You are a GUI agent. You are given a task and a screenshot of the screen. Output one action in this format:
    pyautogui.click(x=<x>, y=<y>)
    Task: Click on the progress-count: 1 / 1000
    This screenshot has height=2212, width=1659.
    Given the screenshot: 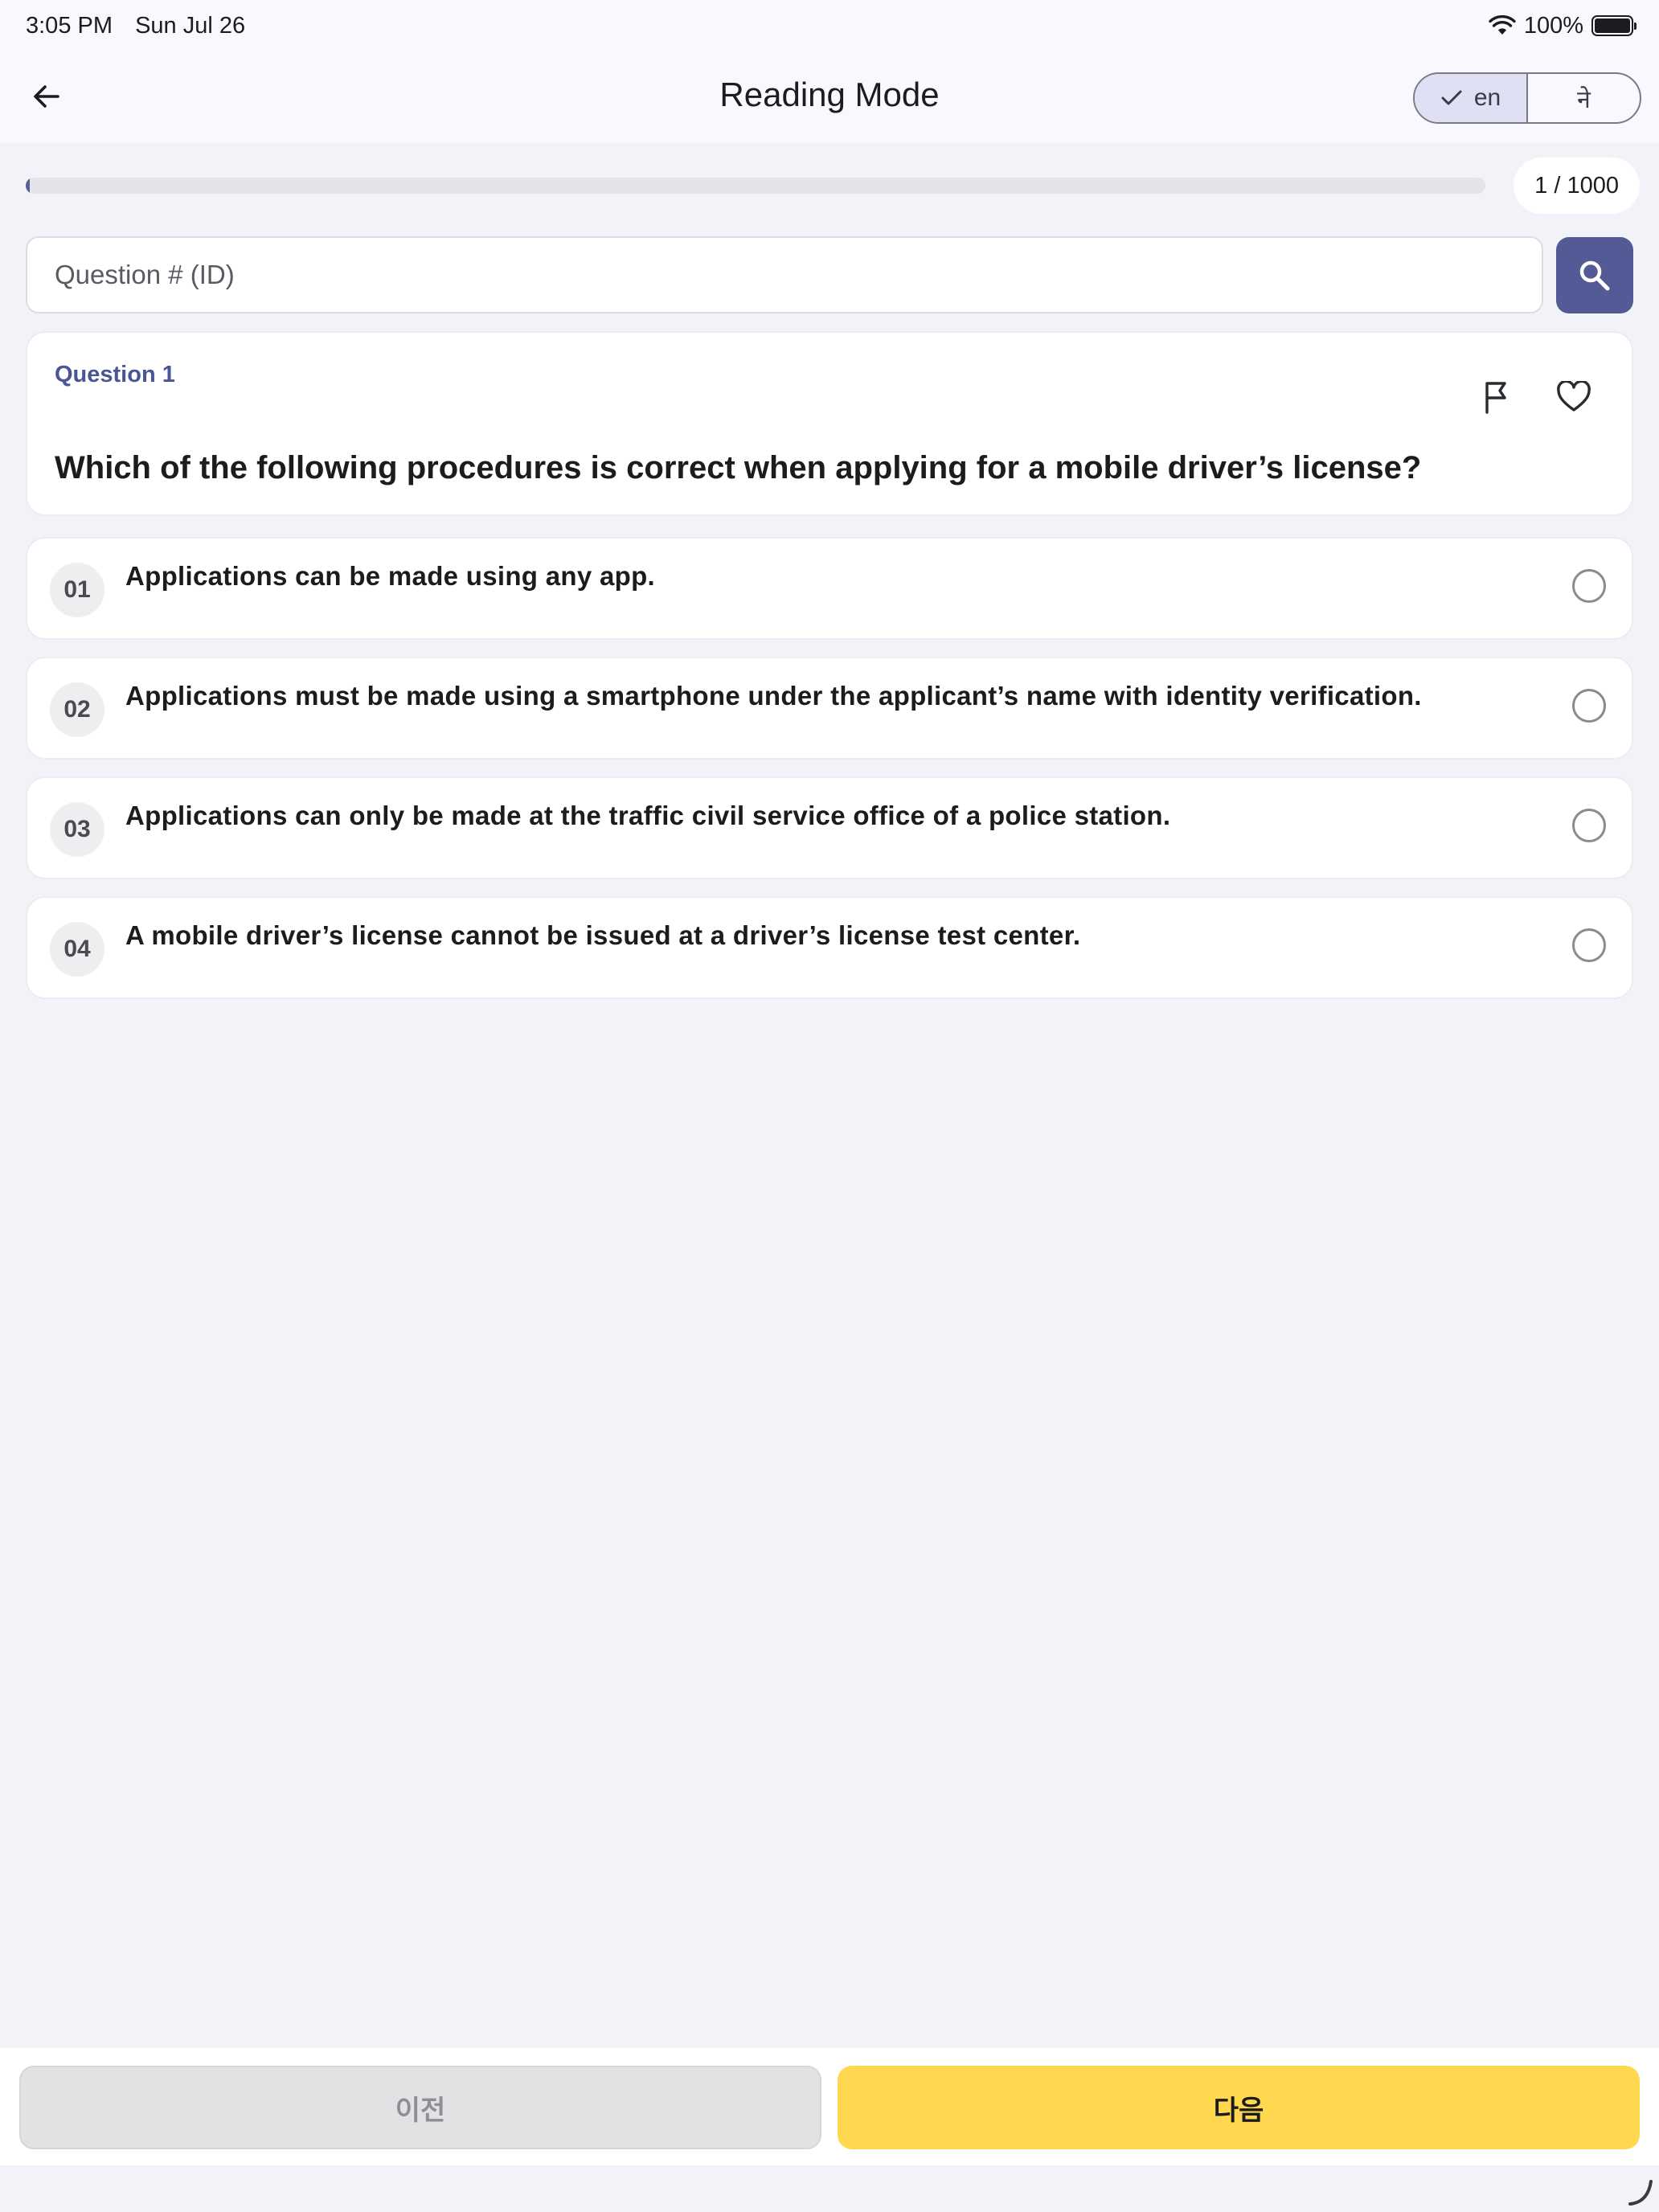 What is the action you would take?
    pyautogui.click(x=1577, y=186)
    